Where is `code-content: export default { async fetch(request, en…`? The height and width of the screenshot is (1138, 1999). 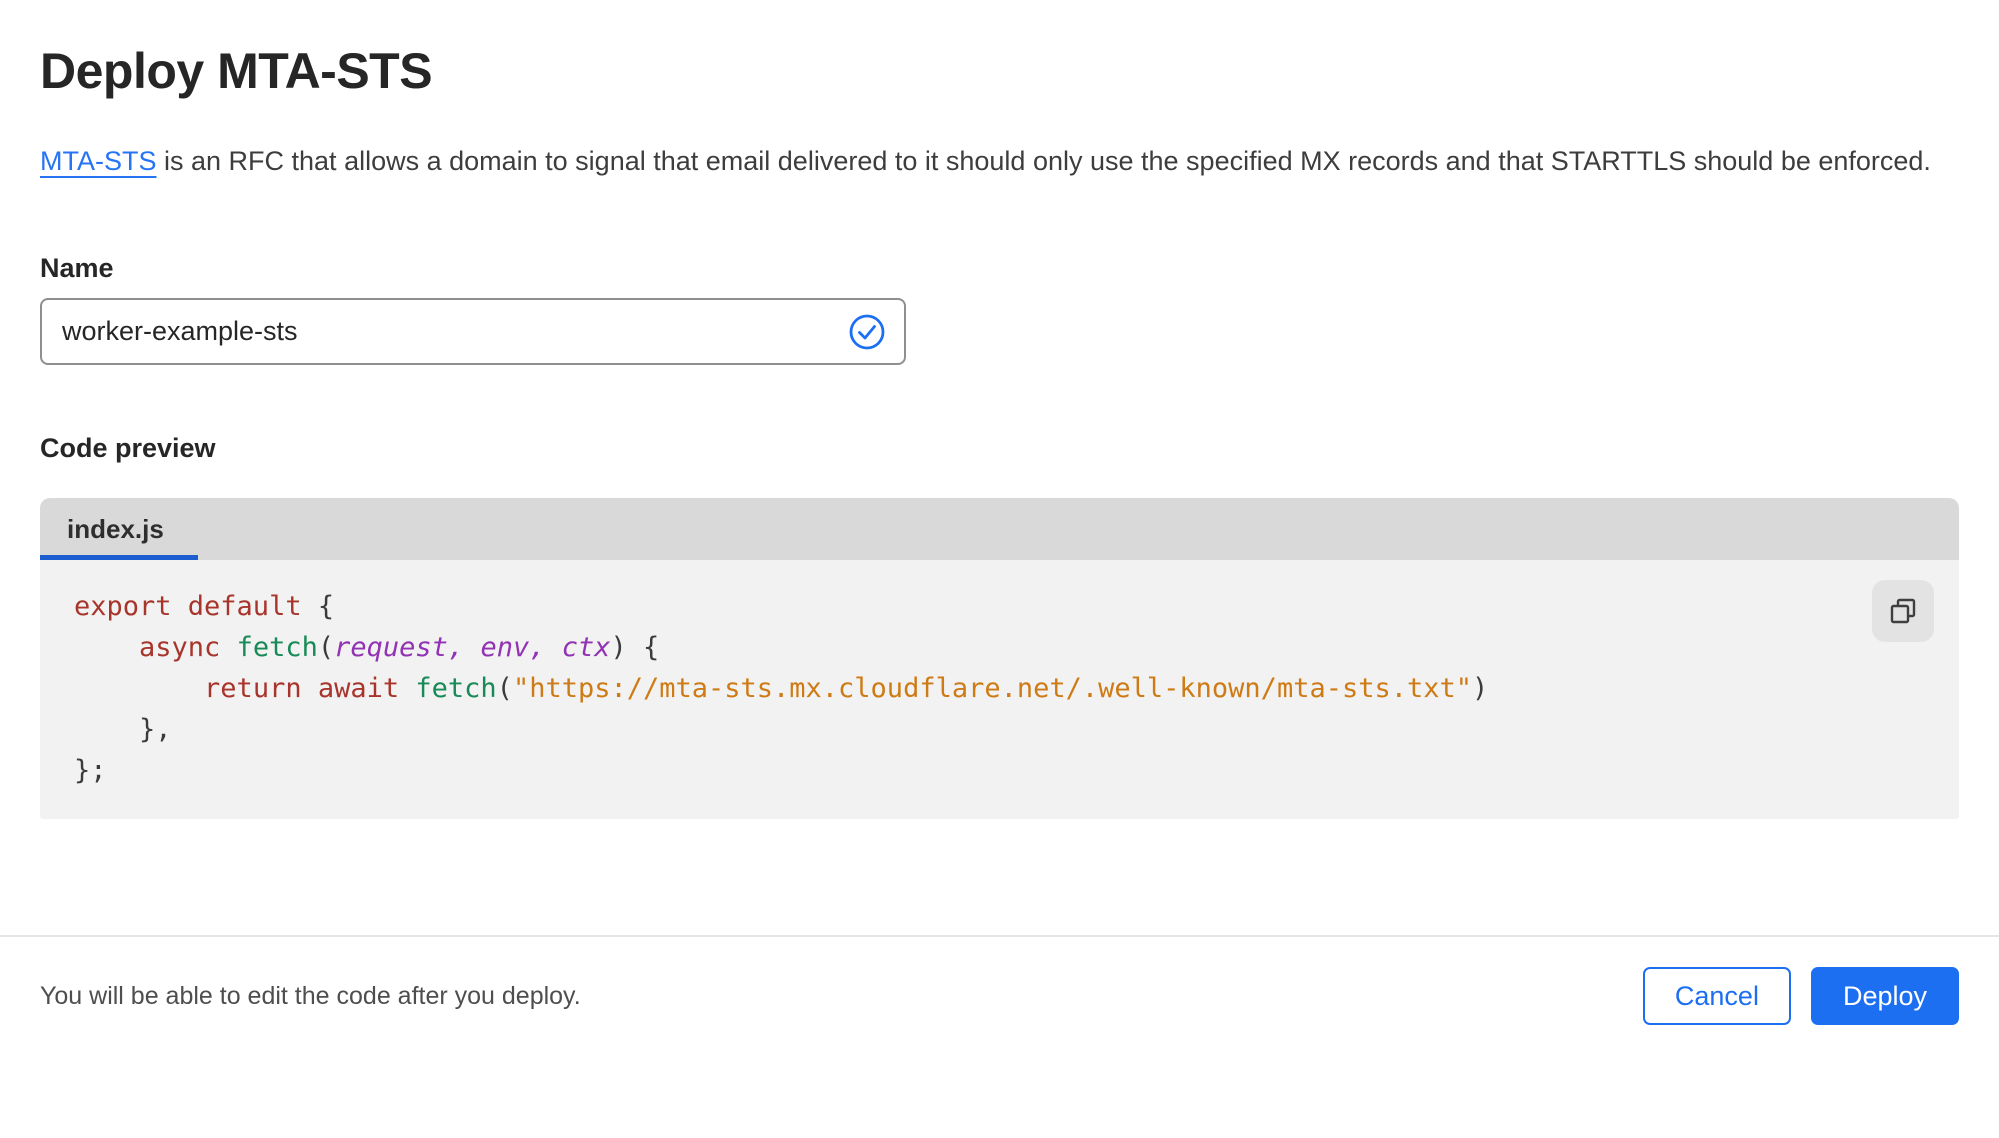
code-content: export default { async fetch(request, en… is located at coordinates (781, 688).